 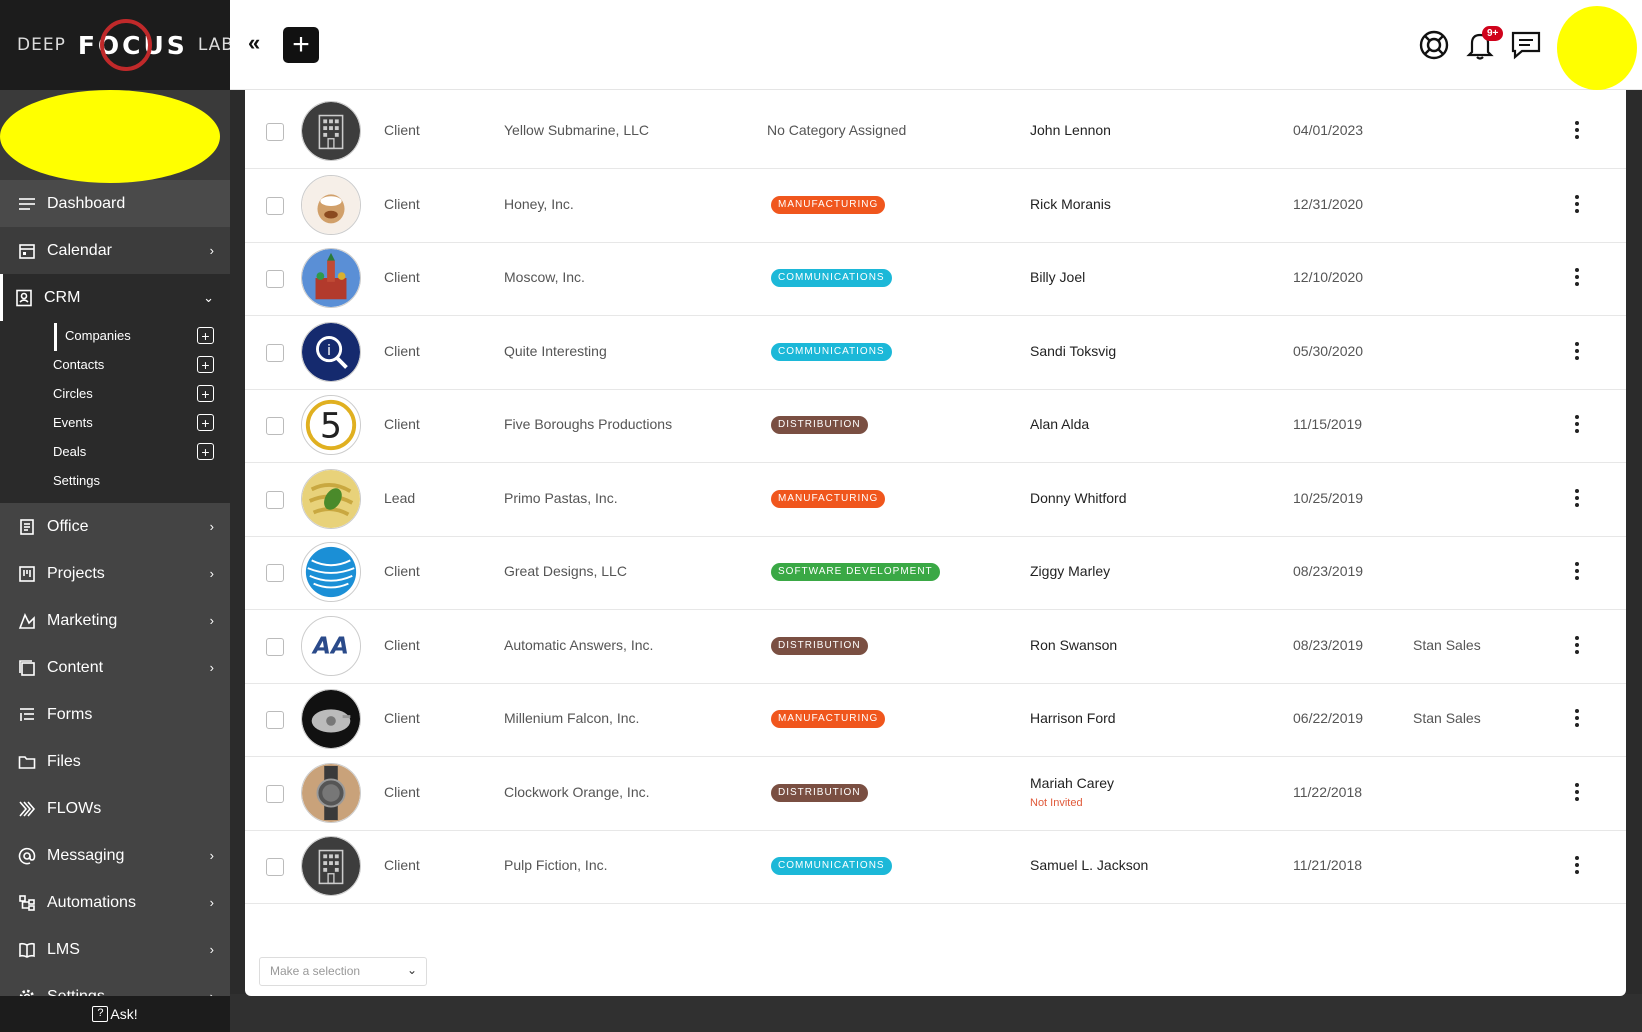 What do you see at coordinates (331, 278) in the screenshot?
I see `moscow-logo` at bounding box center [331, 278].